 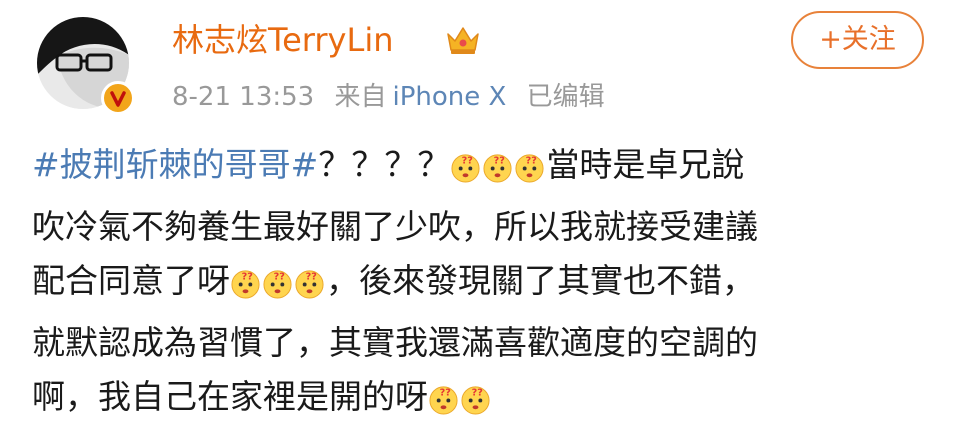 What do you see at coordinates (175, 164) in the screenshot?
I see `topic-link: #披荆斩棘的哥哥#` at bounding box center [175, 164].